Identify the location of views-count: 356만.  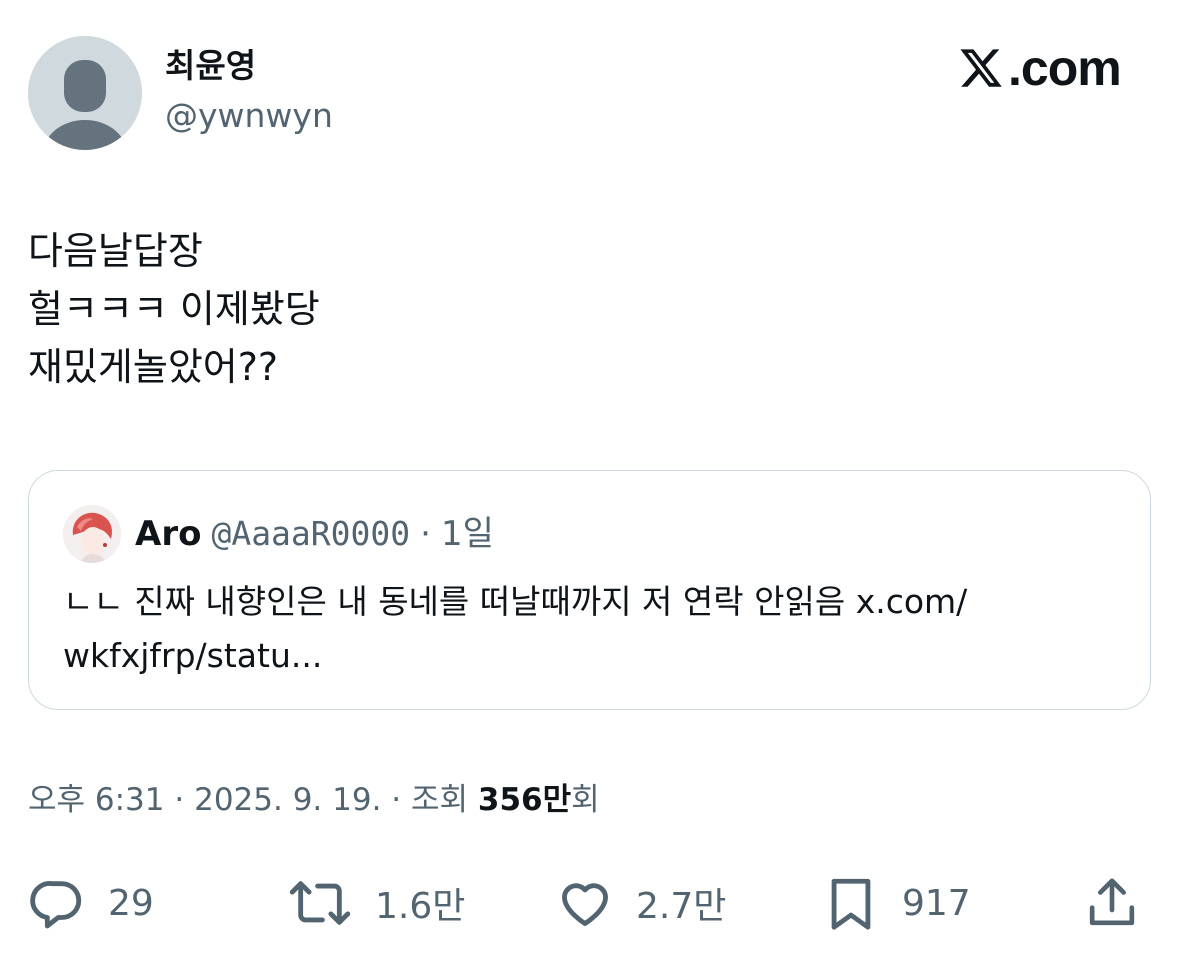
(524, 800).